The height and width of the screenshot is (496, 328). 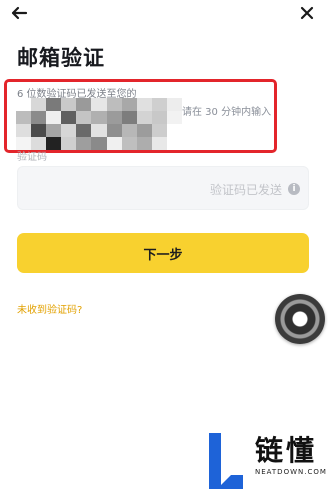 What do you see at coordinates (32, 157) in the screenshot?
I see `code-field-label: 验证码` at bounding box center [32, 157].